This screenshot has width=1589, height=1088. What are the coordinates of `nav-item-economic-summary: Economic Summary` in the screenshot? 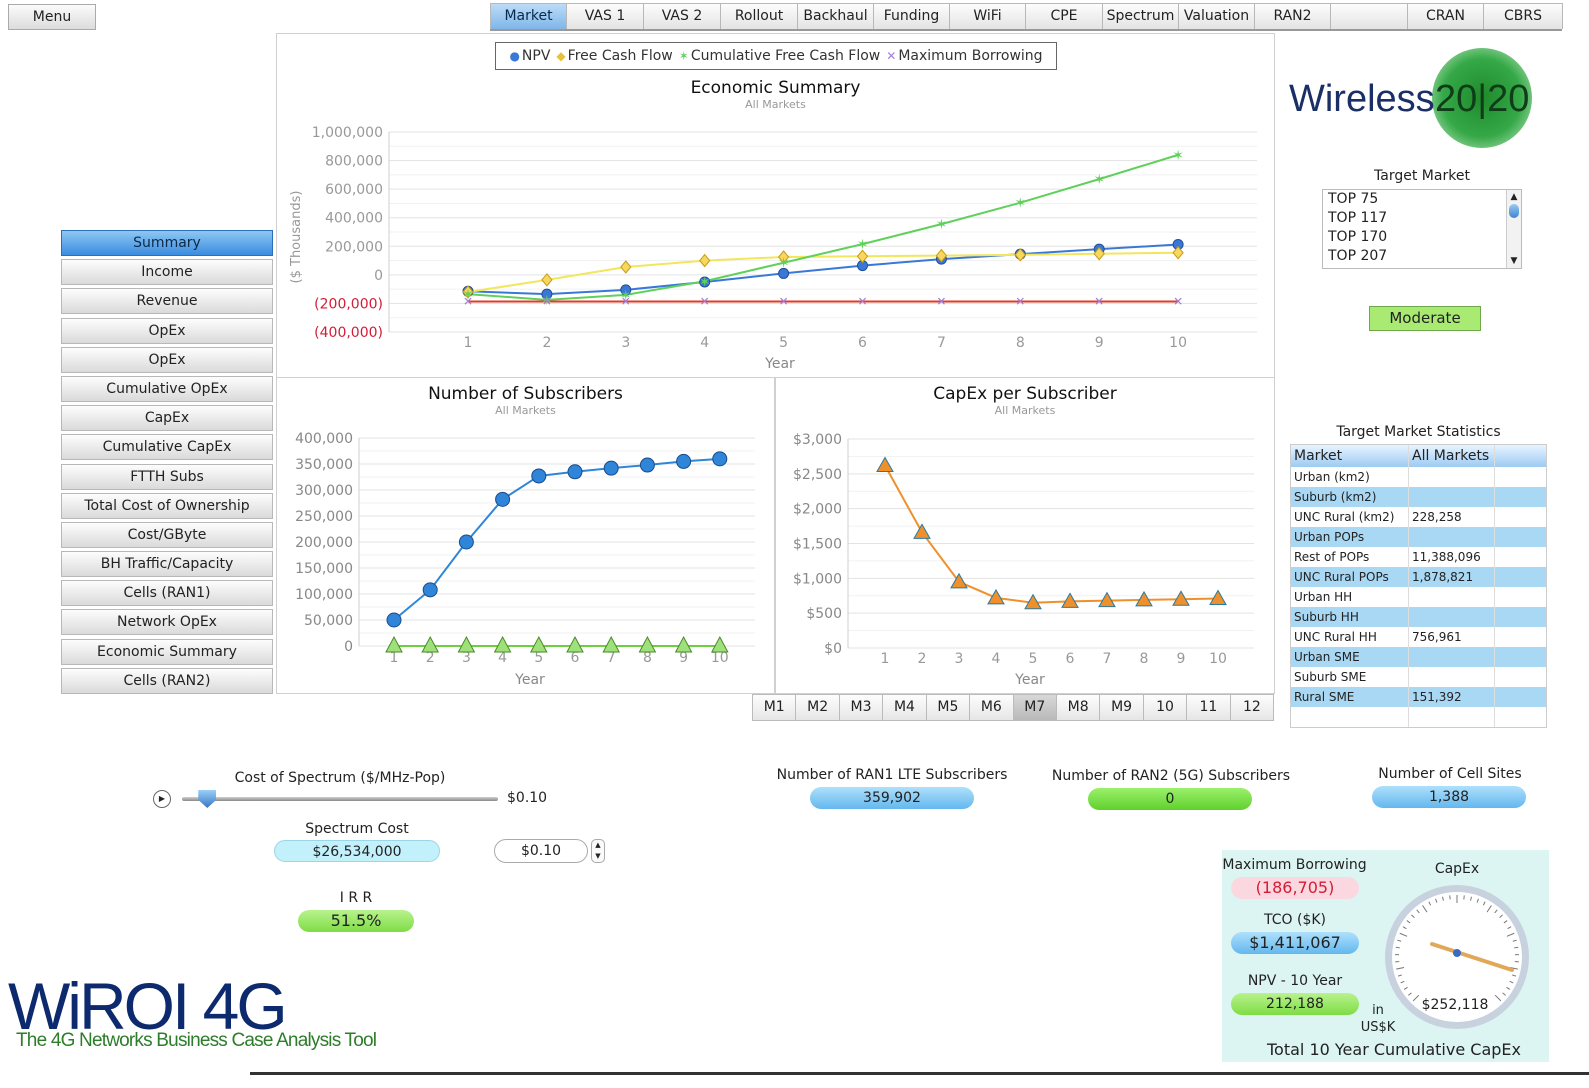 It's located at (167, 651).